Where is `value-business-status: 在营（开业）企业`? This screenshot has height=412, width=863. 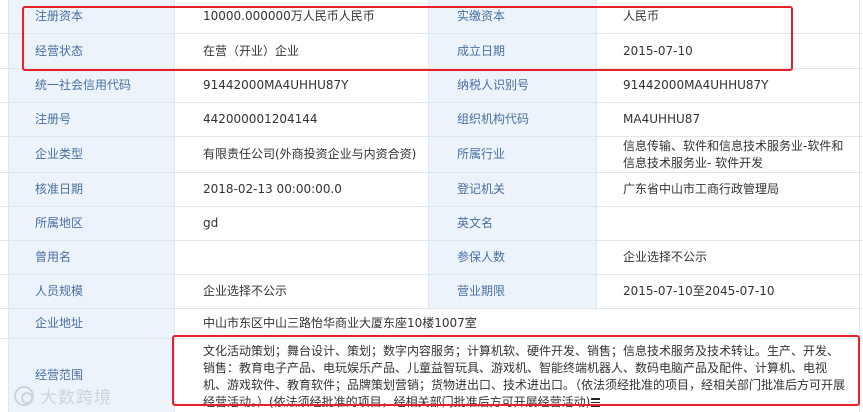
value-business-status: 在营（开业）企业 is located at coordinates (302, 51).